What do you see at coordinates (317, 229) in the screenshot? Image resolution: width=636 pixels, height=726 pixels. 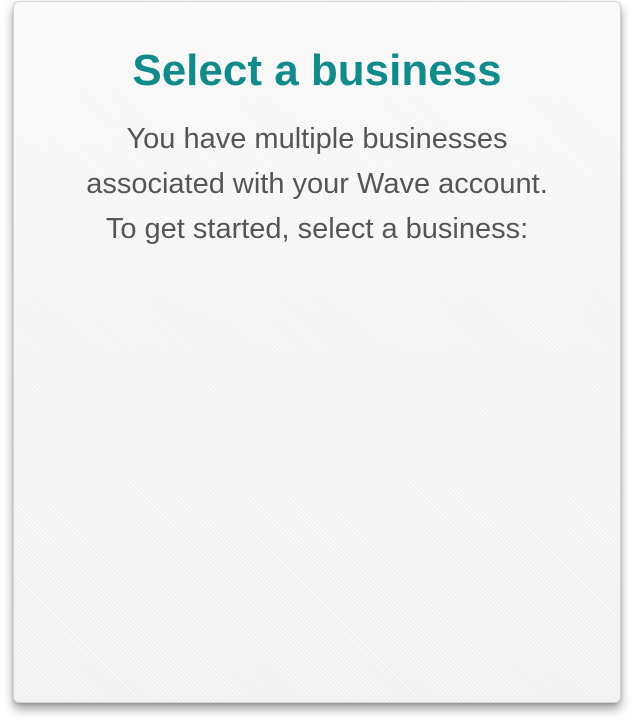 I see `description-line: To get started, select a business:` at bounding box center [317, 229].